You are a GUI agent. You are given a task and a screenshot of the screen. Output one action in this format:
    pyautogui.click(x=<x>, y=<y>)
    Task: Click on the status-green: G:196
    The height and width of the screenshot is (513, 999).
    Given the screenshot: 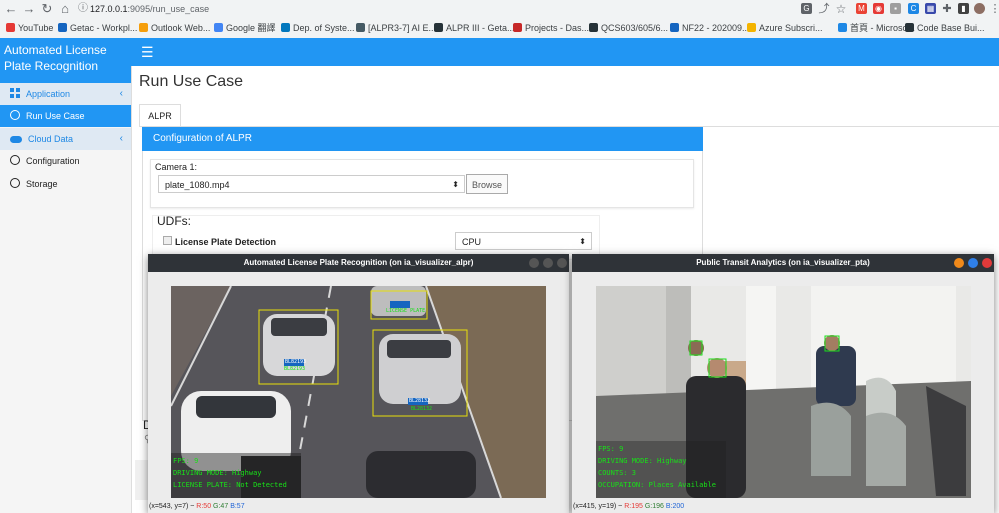 What is the action you would take?
    pyautogui.click(x=654, y=506)
    